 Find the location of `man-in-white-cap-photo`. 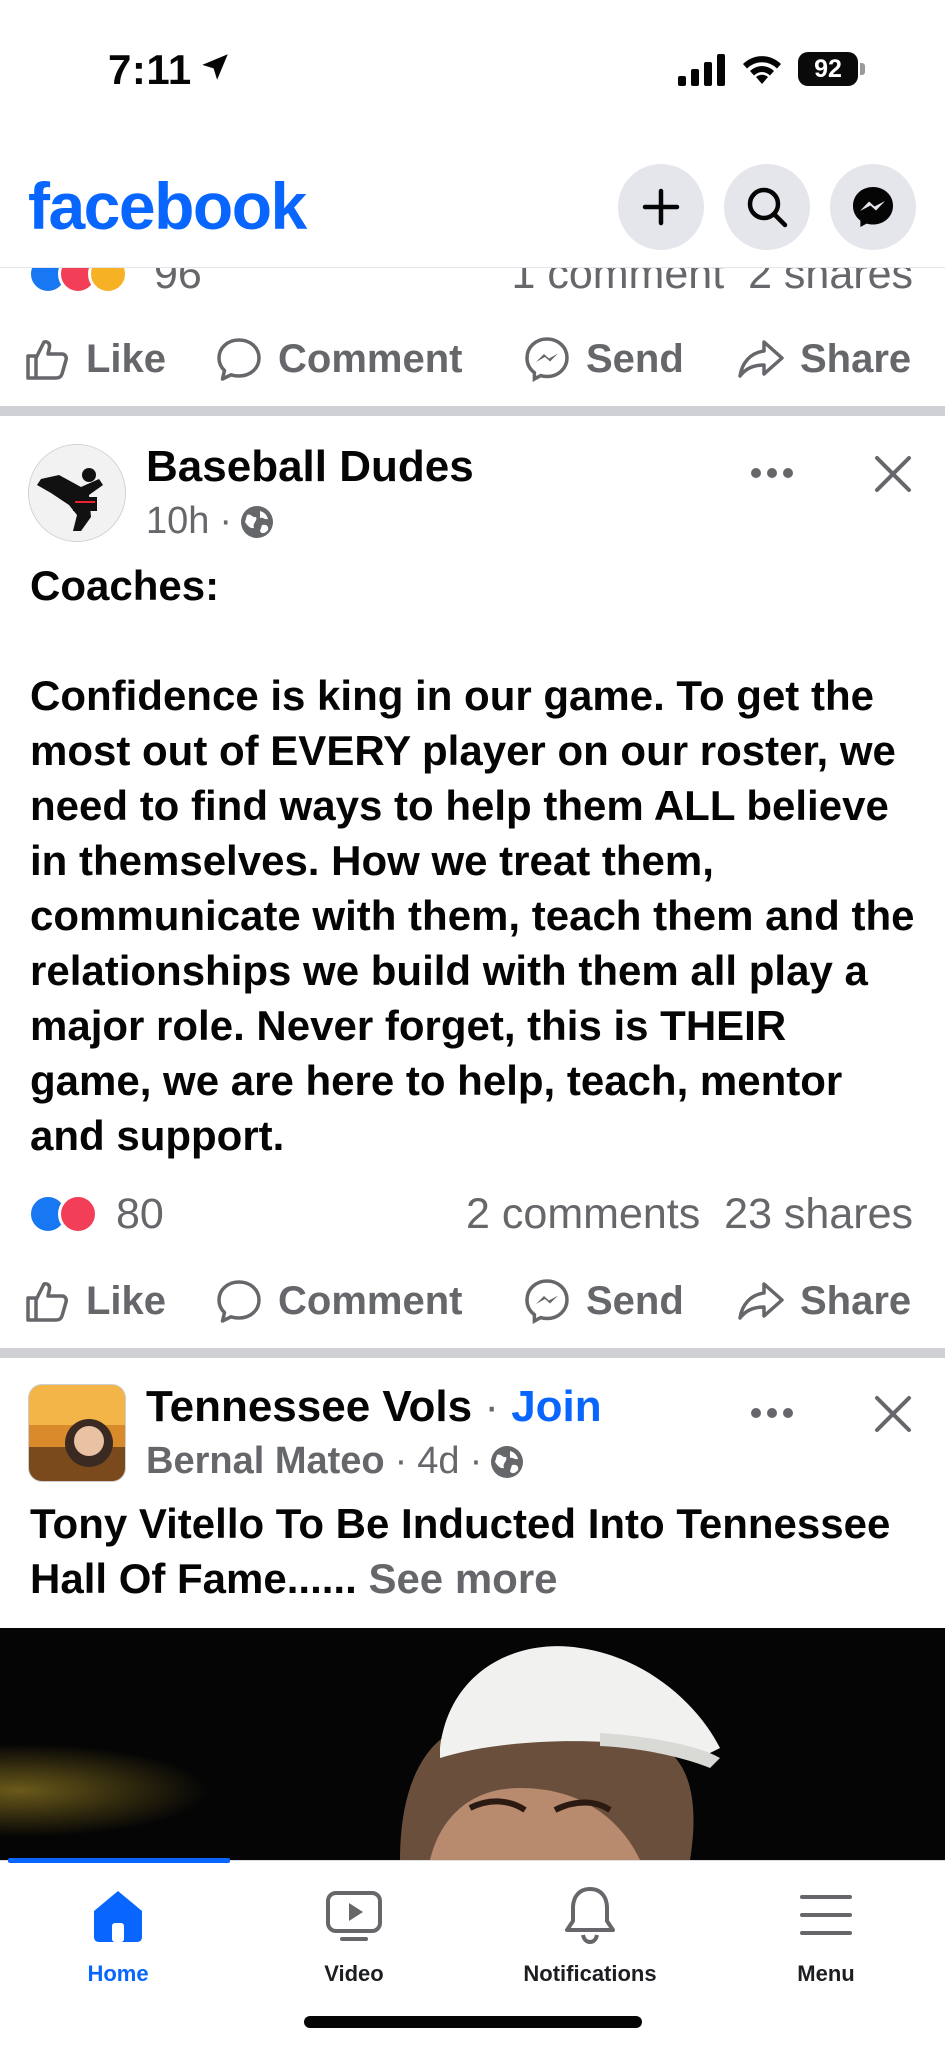

man-in-white-cap-photo is located at coordinates (472, 1744).